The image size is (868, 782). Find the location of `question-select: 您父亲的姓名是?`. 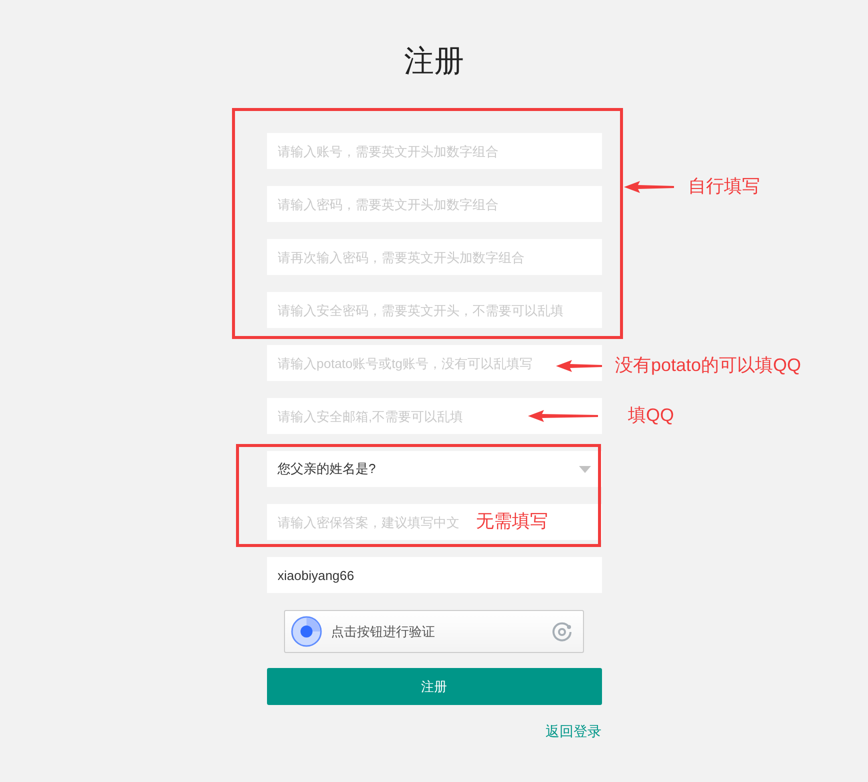

question-select: 您父亲的姓名是? is located at coordinates (434, 469).